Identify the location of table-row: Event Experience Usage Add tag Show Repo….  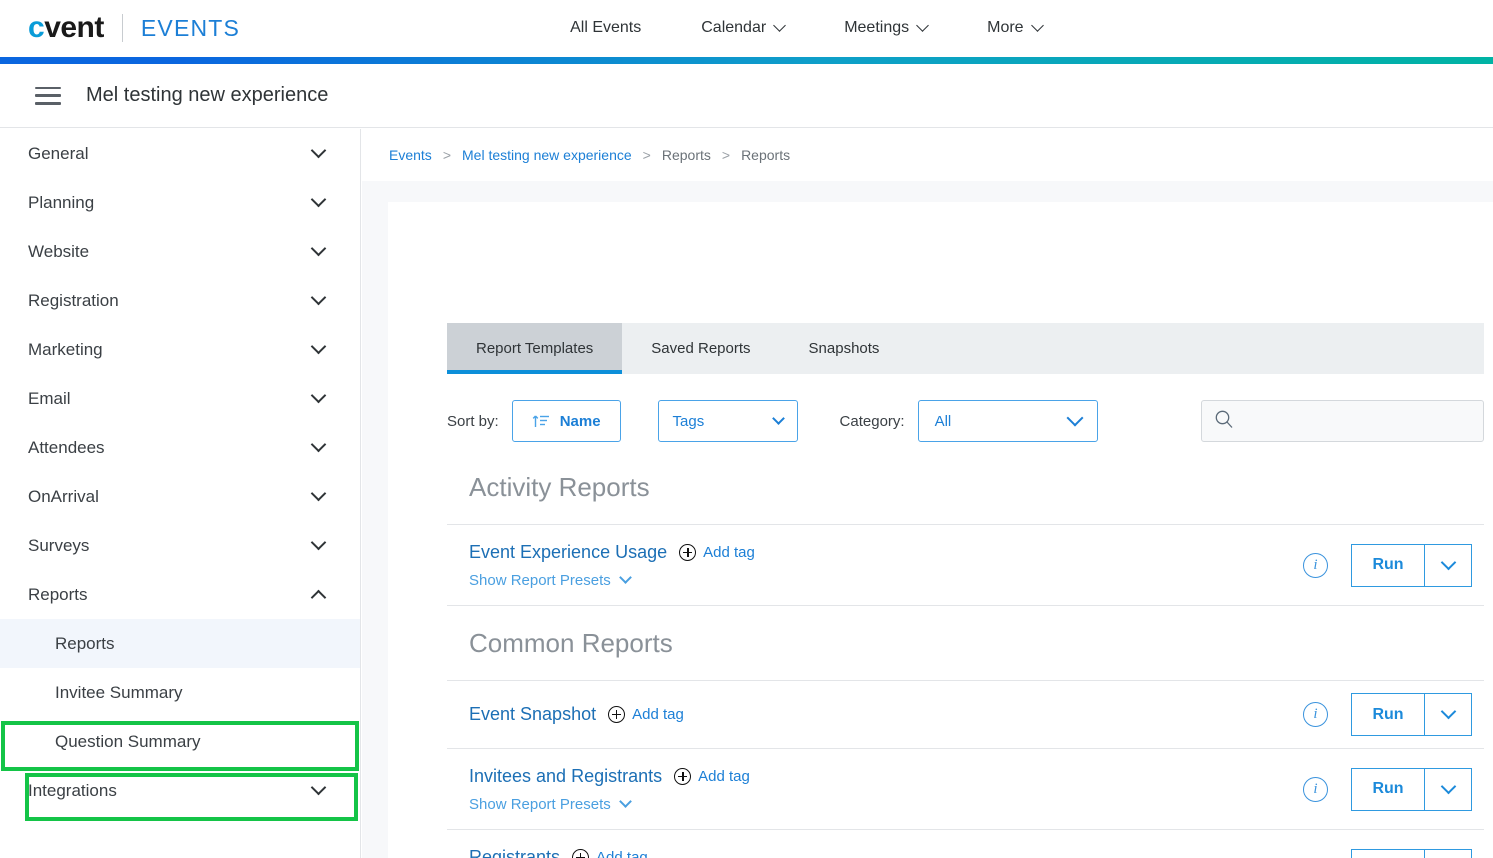
(965, 565).